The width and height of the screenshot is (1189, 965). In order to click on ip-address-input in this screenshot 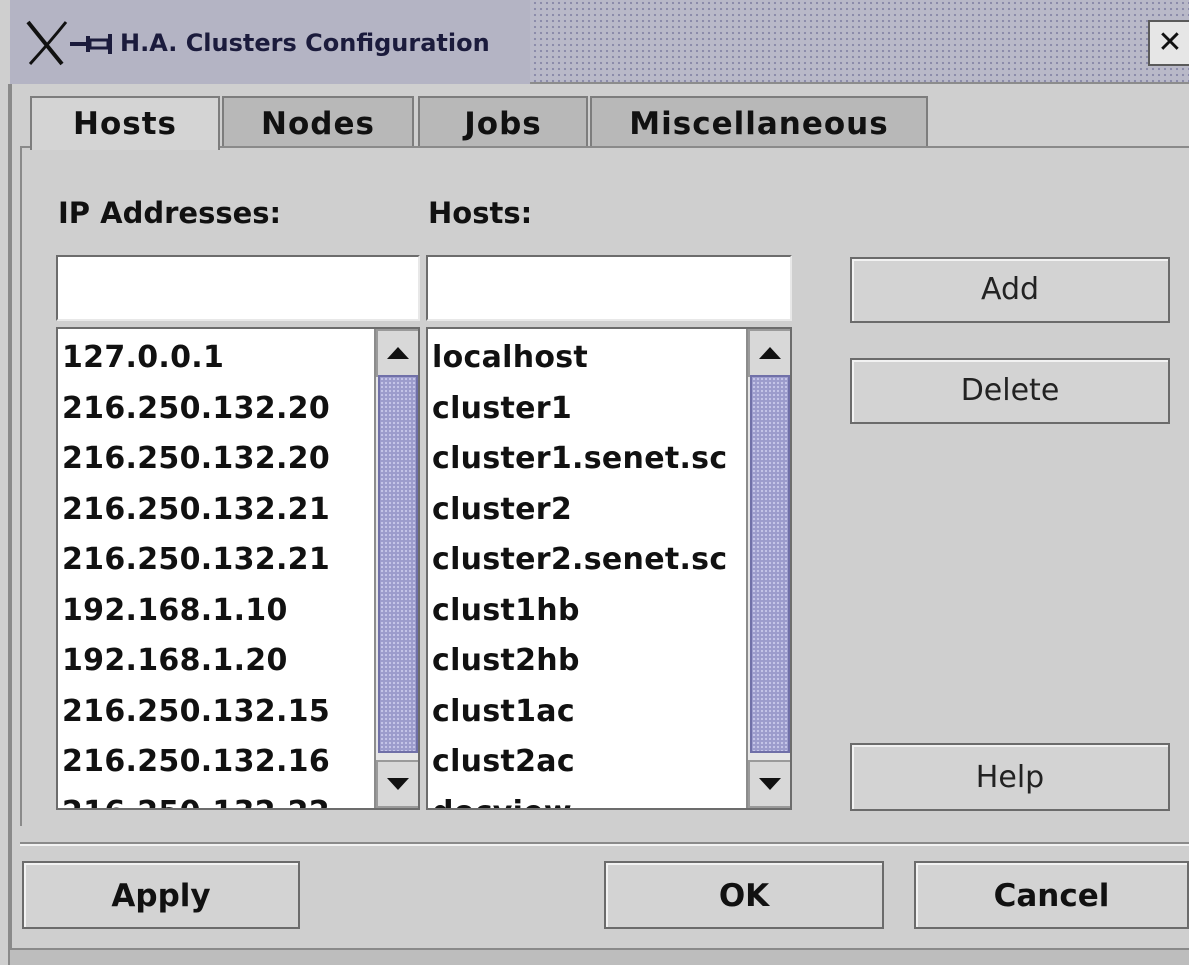, I will do `click(238, 288)`.